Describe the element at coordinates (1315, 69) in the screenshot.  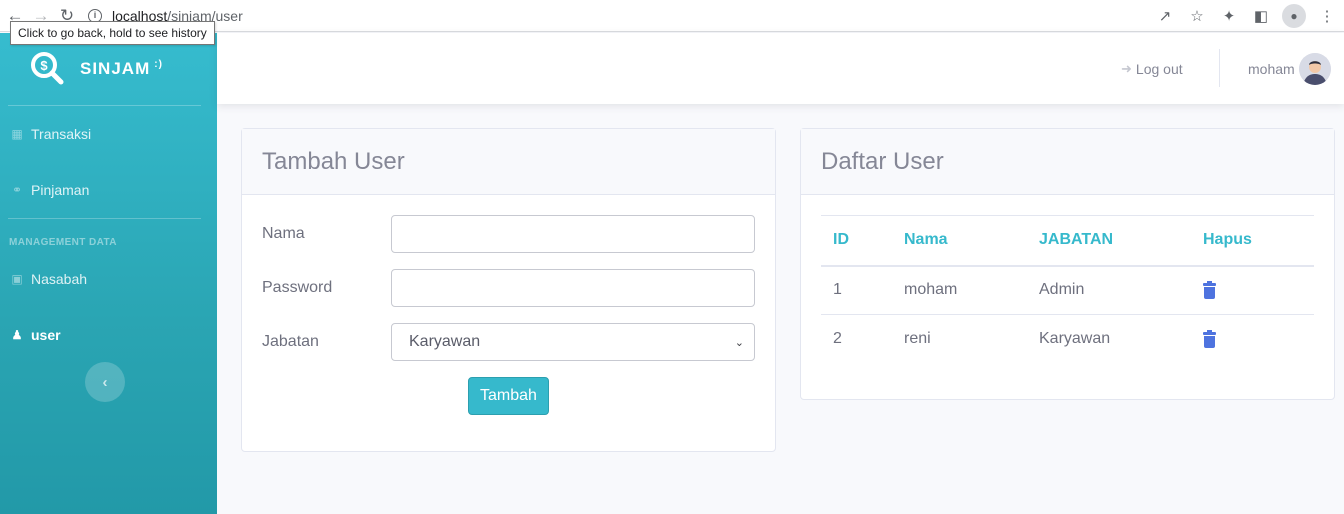
I see `avatar` at that location.